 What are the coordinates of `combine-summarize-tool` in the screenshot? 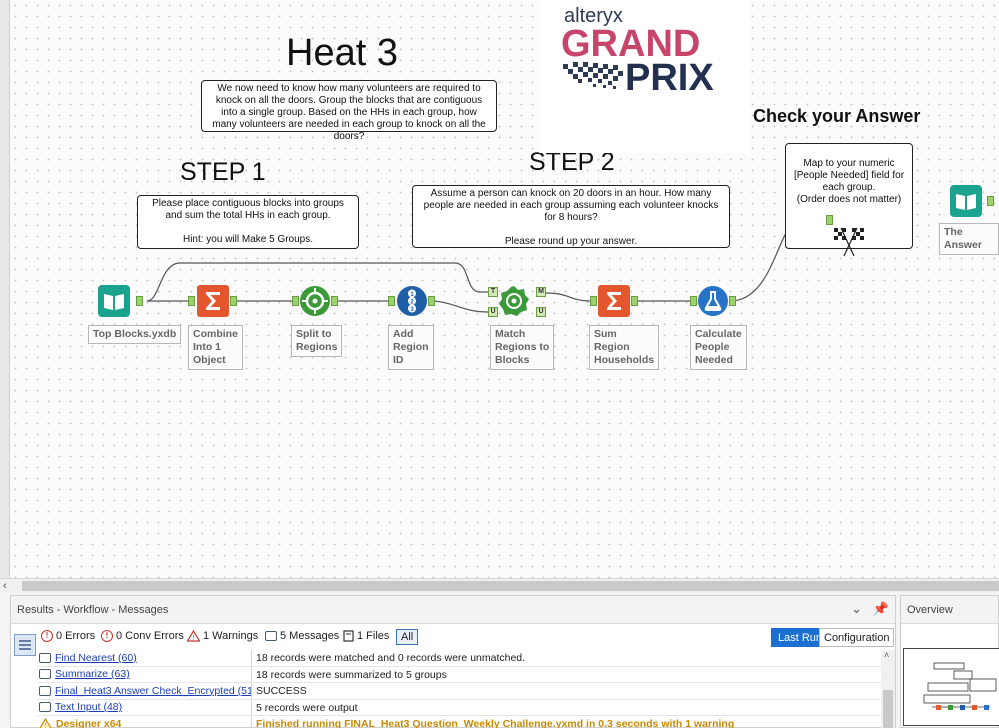 It's located at (213, 301).